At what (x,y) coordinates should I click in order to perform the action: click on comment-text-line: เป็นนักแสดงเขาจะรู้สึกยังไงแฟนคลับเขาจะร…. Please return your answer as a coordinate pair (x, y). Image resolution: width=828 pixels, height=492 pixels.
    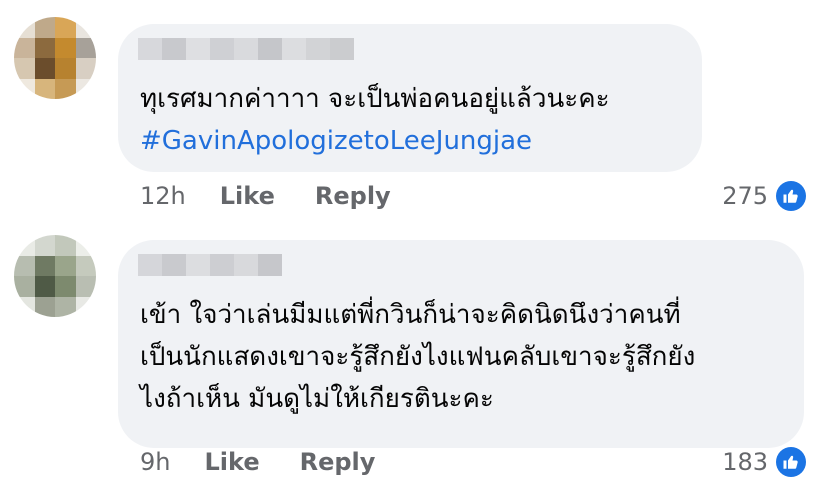
    Looking at the image, I should click on (418, 357).